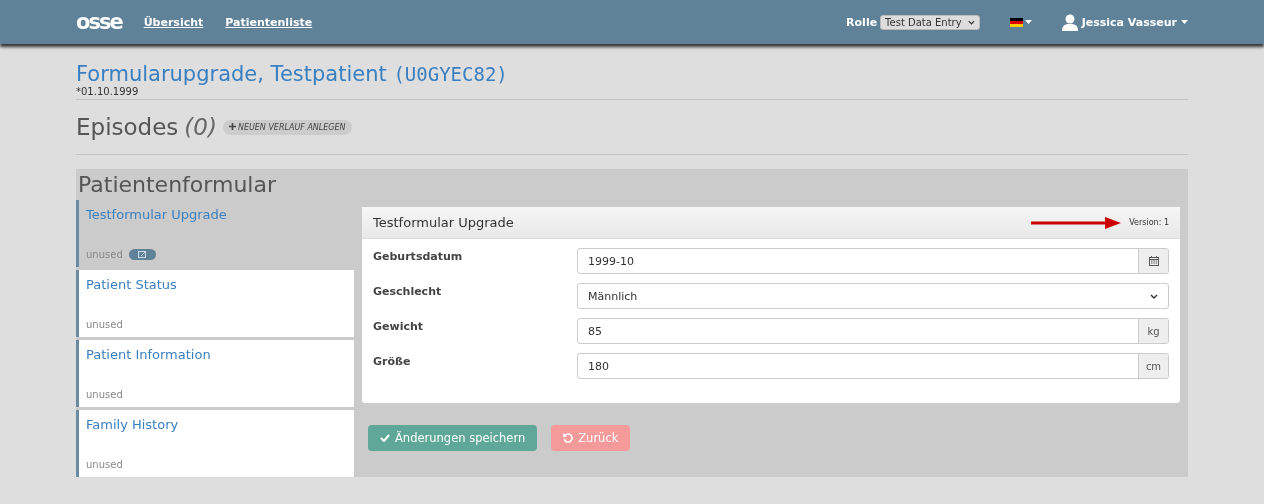  I want to click on field-value: 1999-10, so click(611, 261).